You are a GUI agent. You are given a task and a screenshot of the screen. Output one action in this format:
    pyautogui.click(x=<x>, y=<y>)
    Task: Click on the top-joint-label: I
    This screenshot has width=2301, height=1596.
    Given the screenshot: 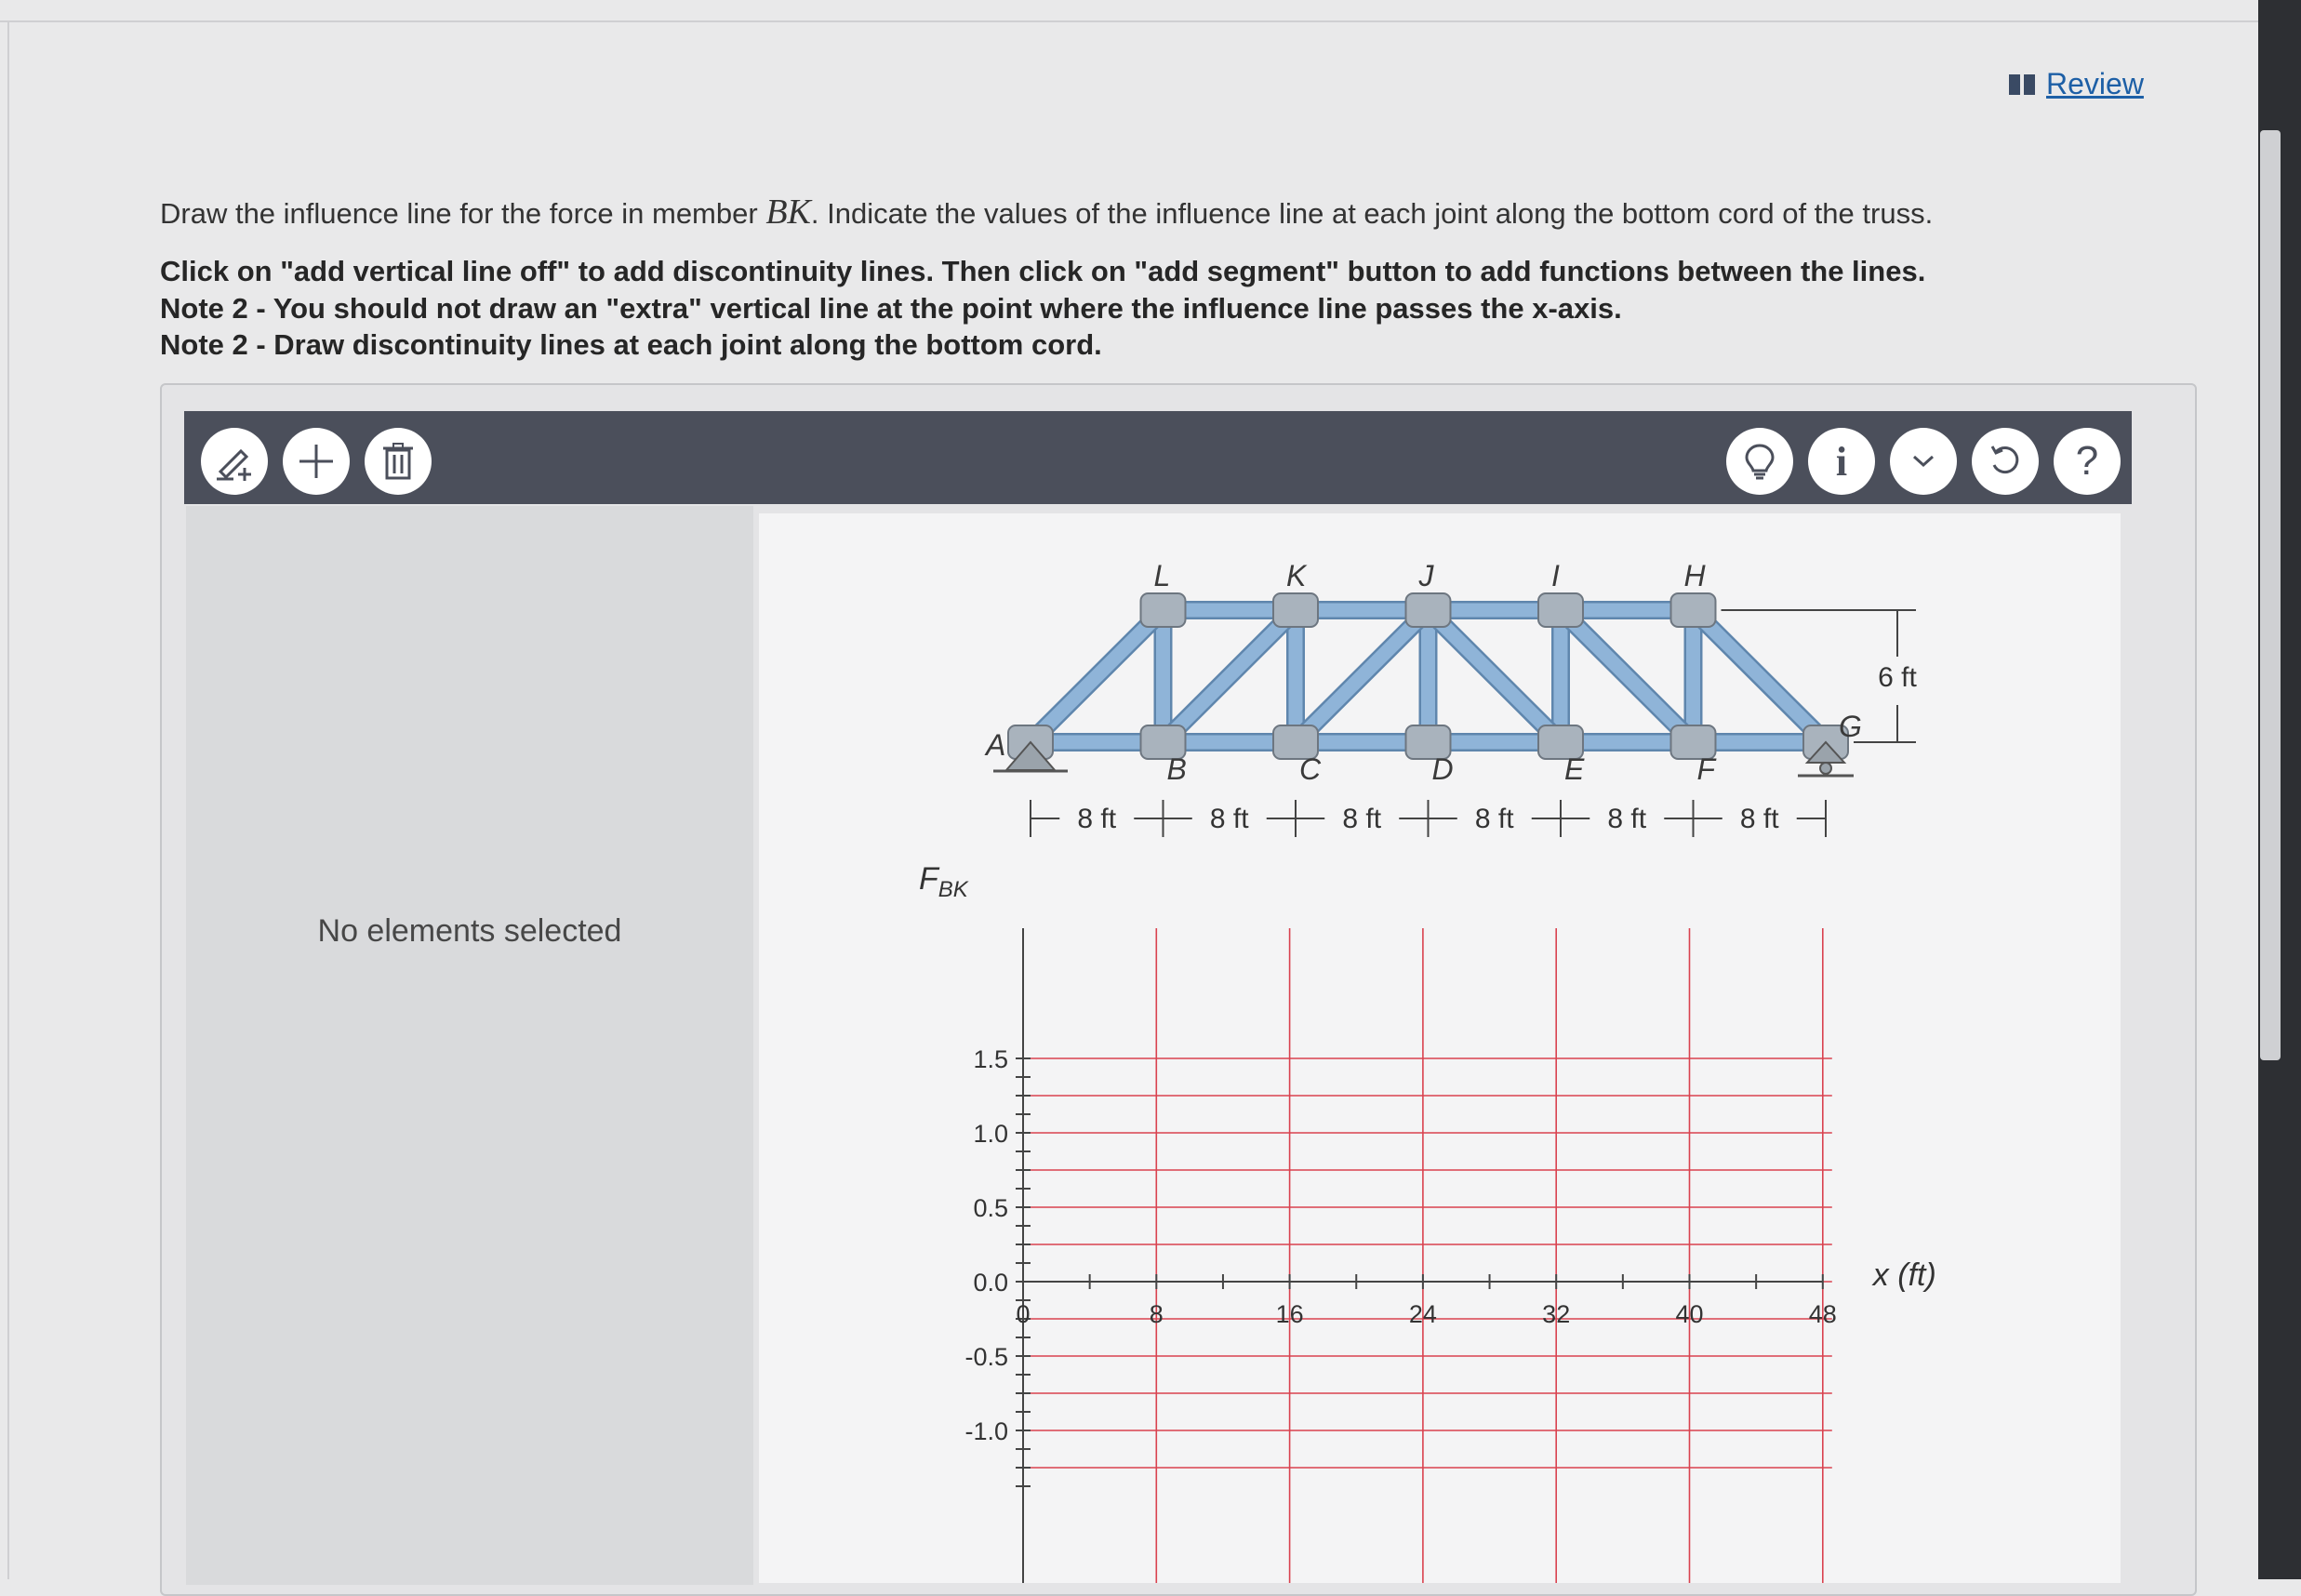 What is the action you would take?
    pyautogui.click(x=1555, y=576)
    